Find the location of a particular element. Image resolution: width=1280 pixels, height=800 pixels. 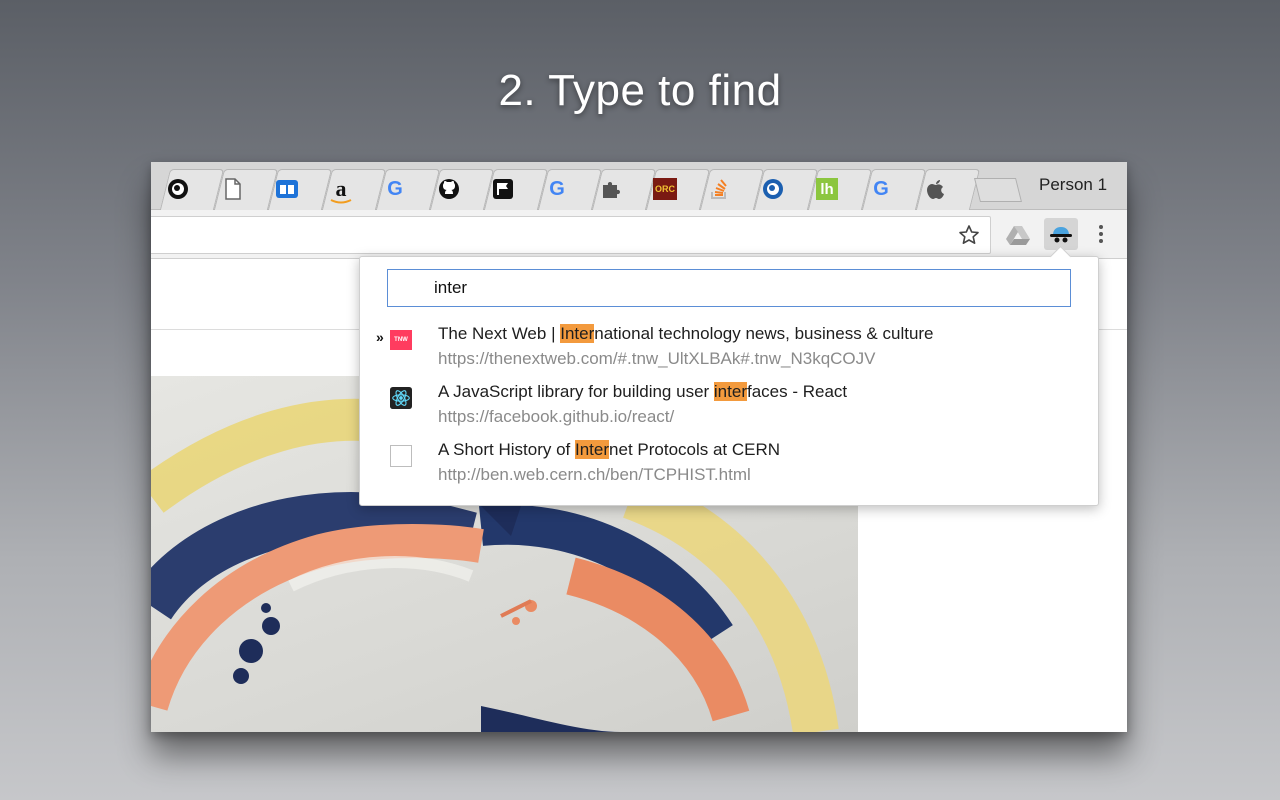

amazon-letter: a is located at coordinates (341, 188).